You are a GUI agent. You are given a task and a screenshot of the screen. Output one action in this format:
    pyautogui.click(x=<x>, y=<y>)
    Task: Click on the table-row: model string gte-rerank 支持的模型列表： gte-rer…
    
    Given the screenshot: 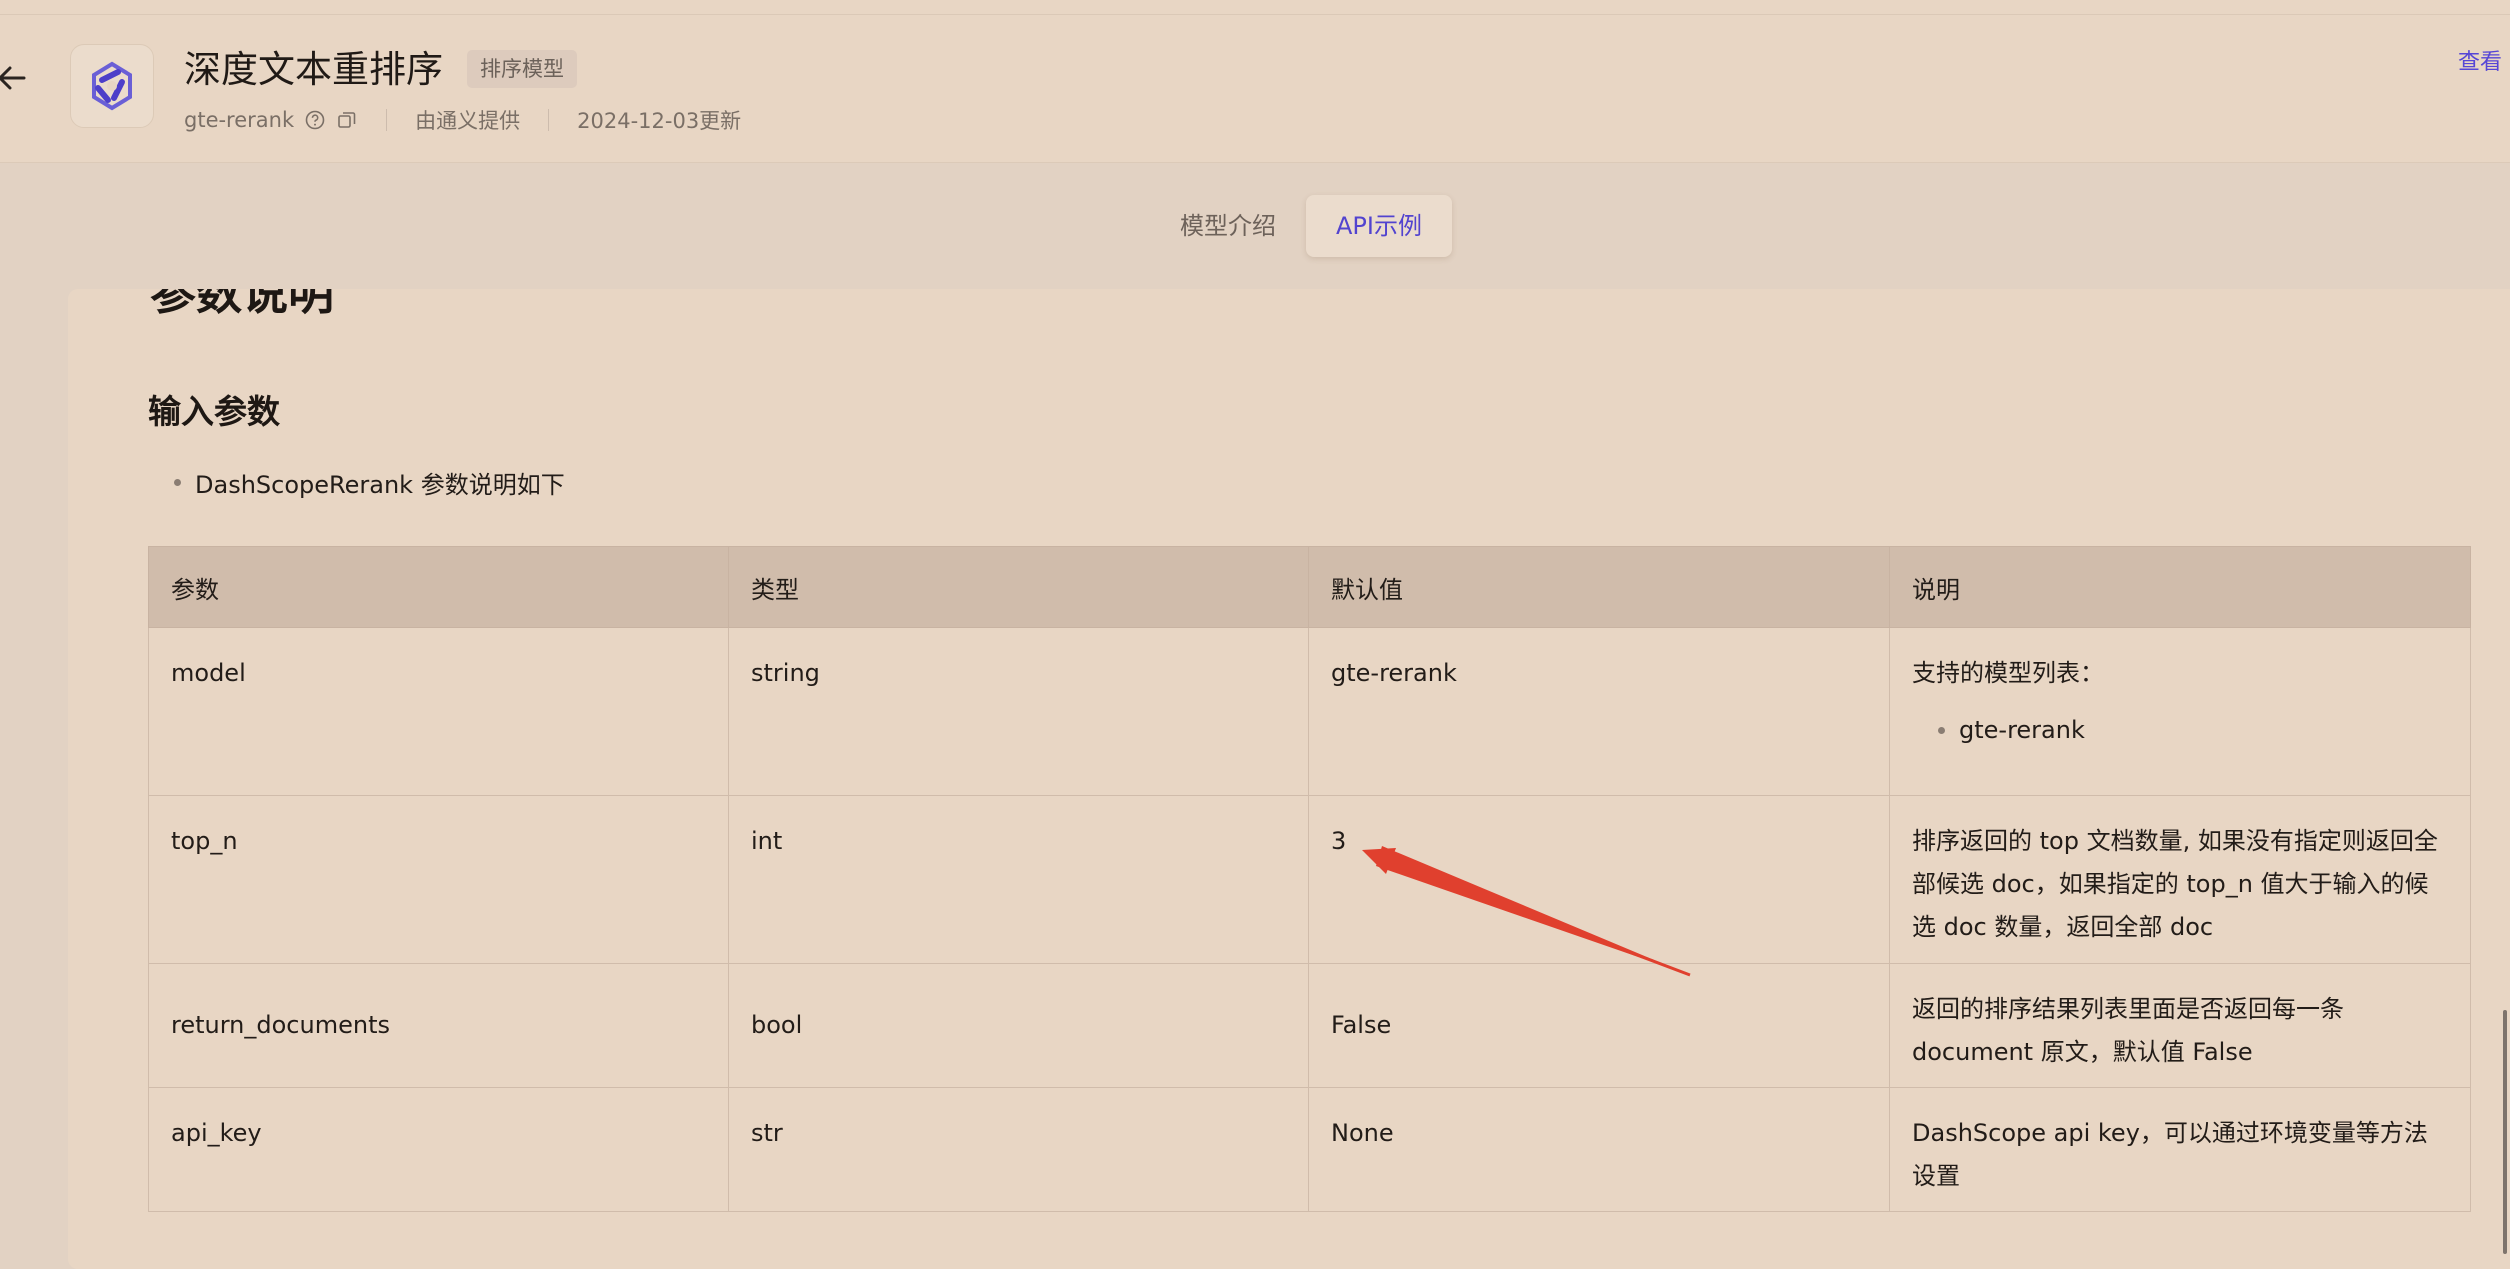 What is the action you would take?
    pyautogui.click(x=1309, y=711)
    